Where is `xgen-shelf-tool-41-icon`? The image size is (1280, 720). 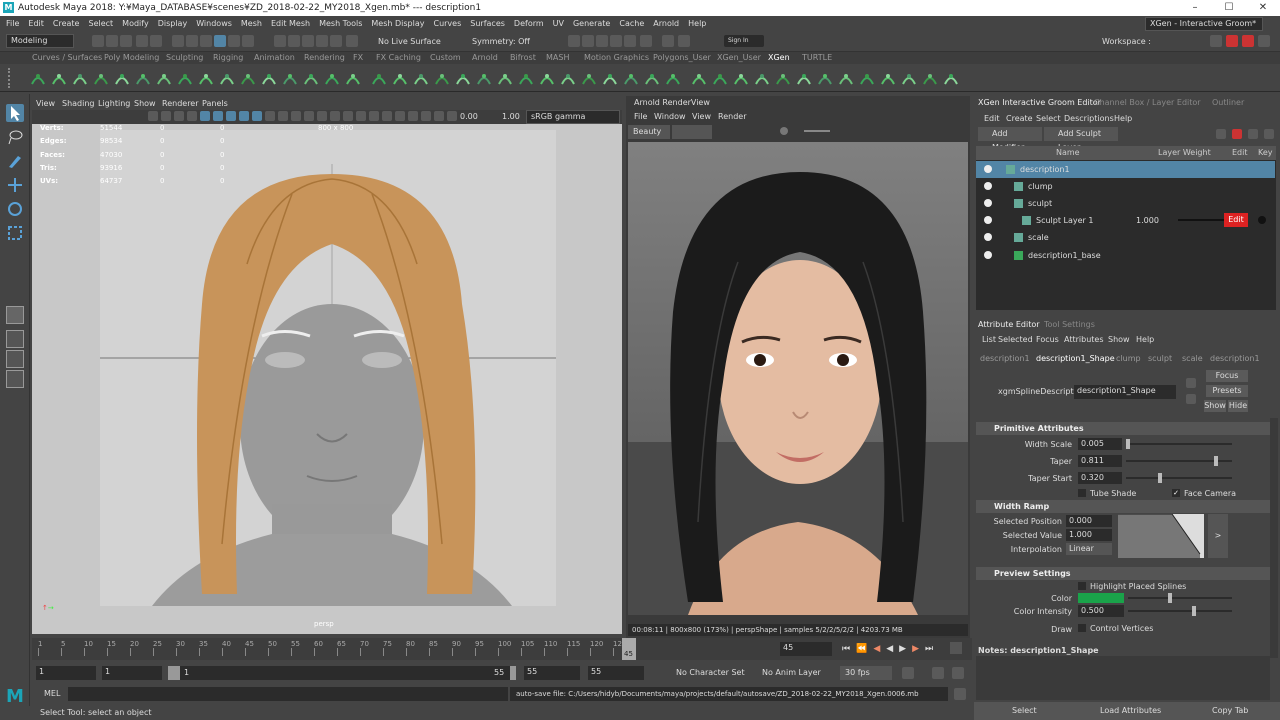 xgen-shelf-tool-41-icon is located at coordinates (888, 78).